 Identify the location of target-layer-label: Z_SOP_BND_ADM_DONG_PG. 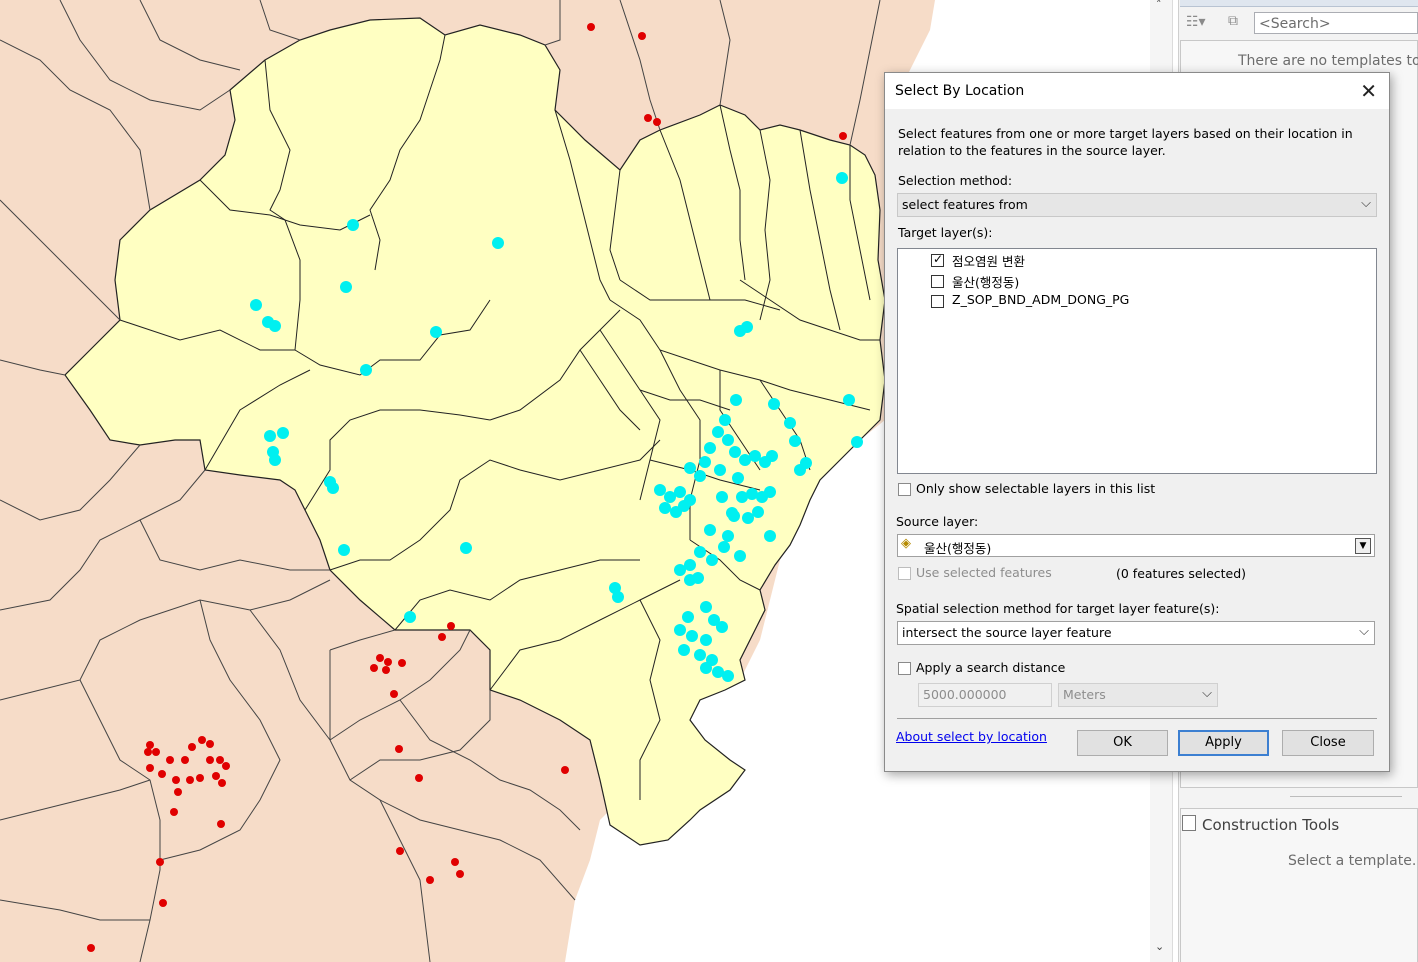
(1041, 299).